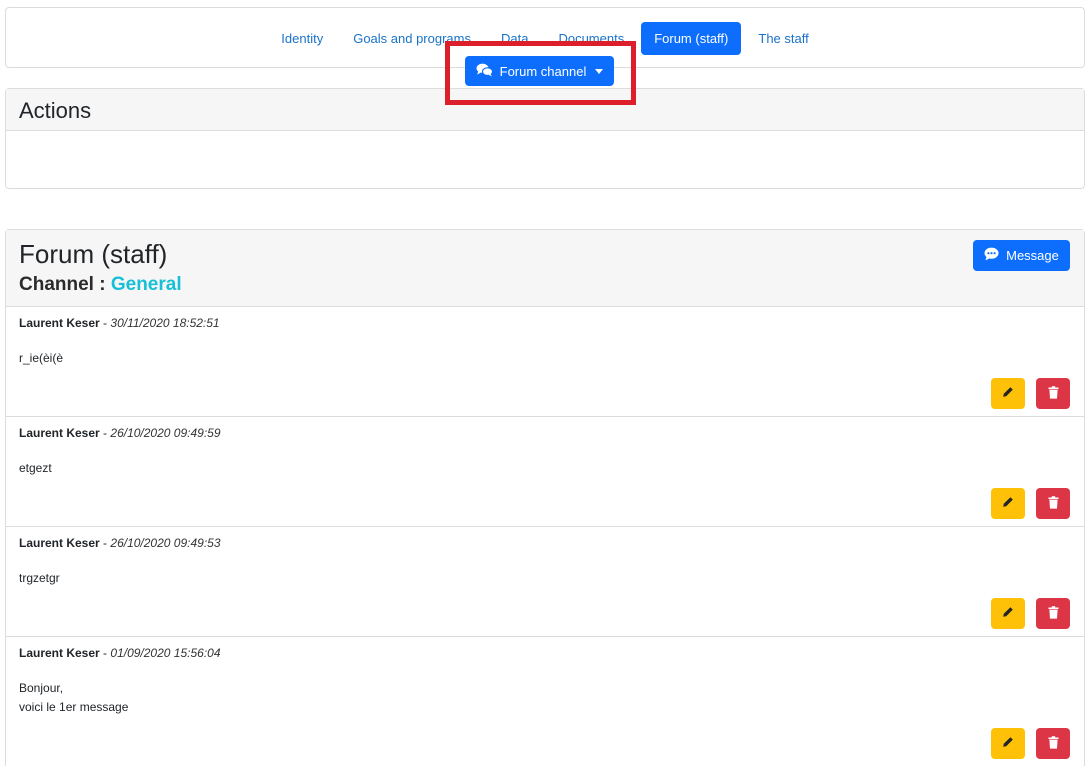  Describe the element at coordinates (545, 268) in the screenshot. I see `forum-header: Forum (staff) Channel : General Message` at that location.